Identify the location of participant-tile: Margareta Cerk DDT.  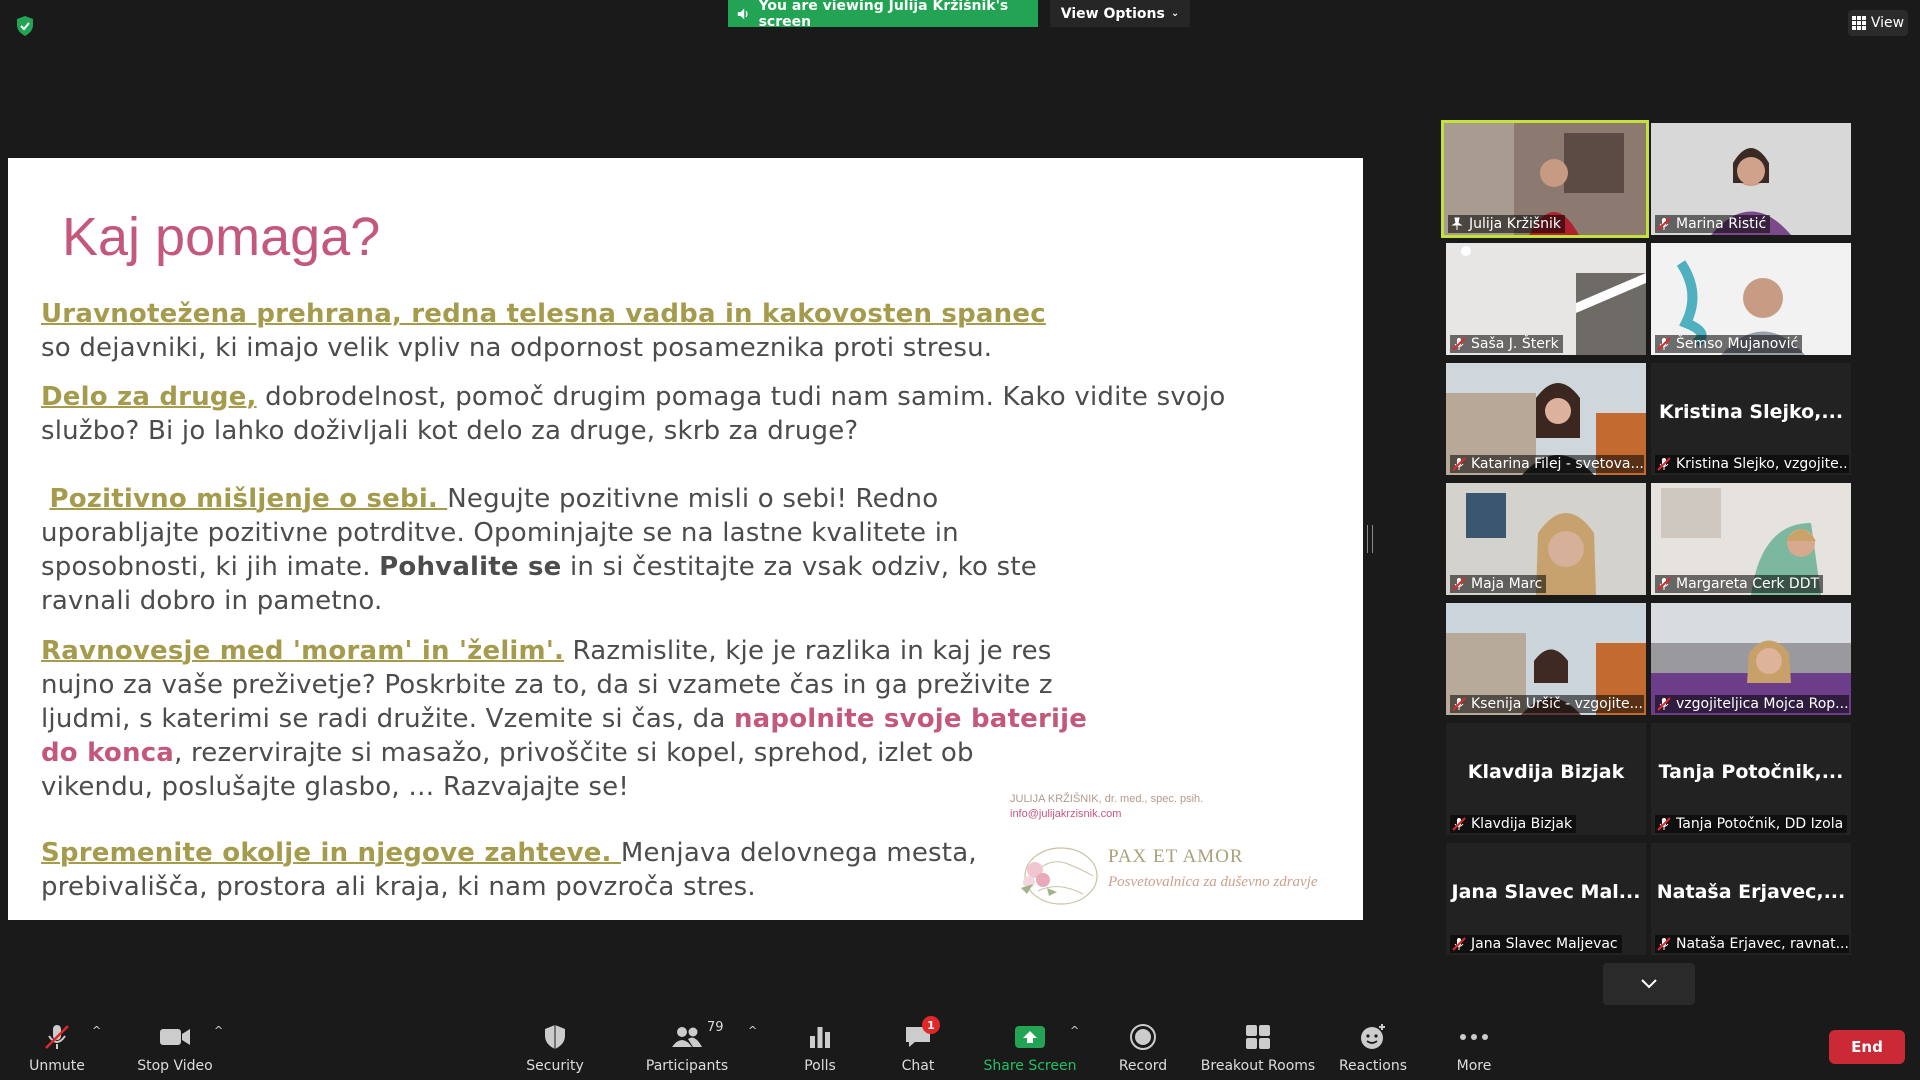
(1751, 539).